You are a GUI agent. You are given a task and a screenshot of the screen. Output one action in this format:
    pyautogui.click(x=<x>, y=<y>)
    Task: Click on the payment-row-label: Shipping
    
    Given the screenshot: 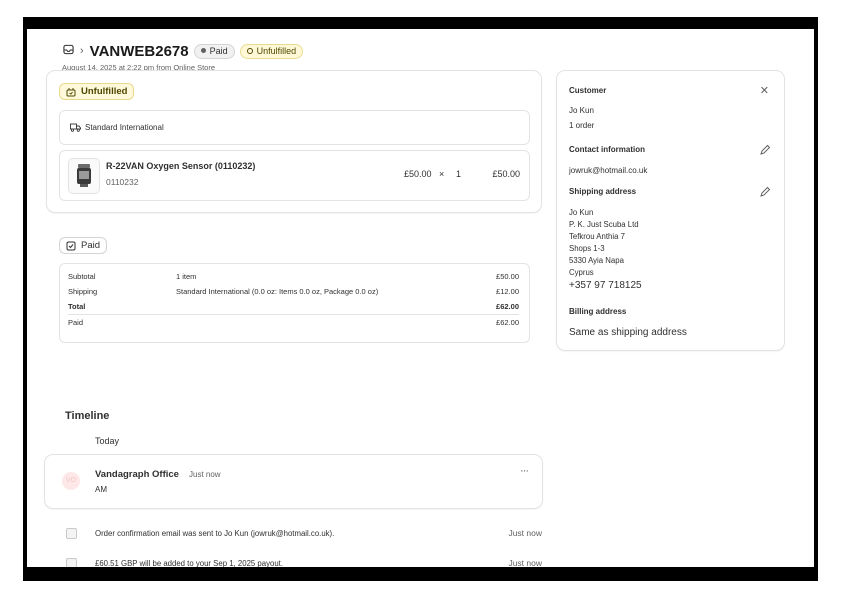 What is the action you would take?
    pyautogui.click(x=83, y=291)
    